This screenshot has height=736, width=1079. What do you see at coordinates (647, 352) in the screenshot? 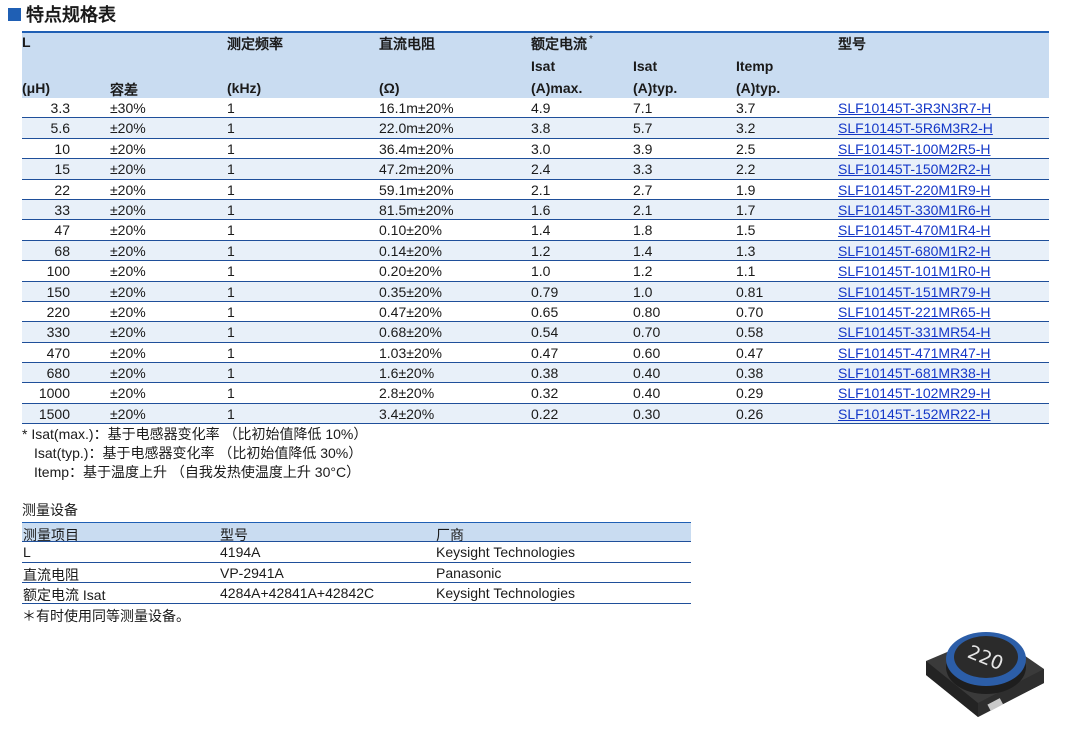
I see `isat-typ-value: 0.60` at bounding box center [647, 352].